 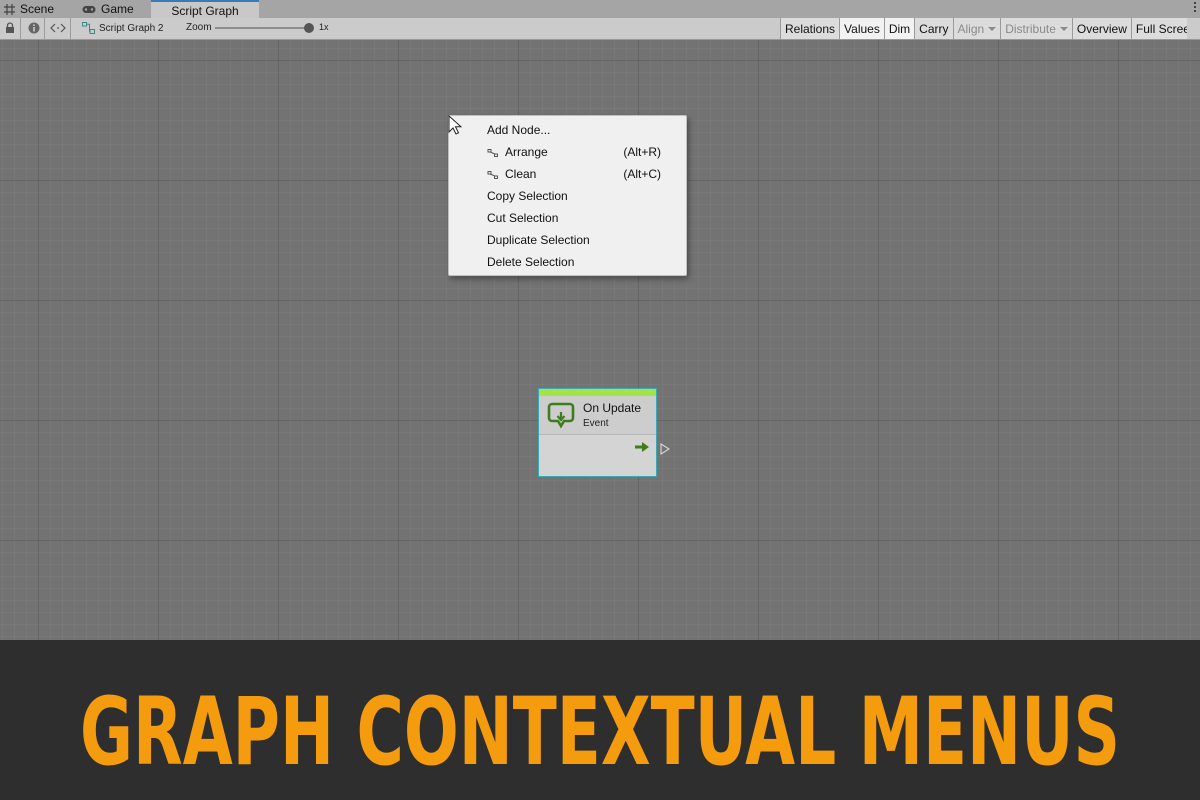 I want to click on flow-output-arrow-icon, so click(x=642, y=447).